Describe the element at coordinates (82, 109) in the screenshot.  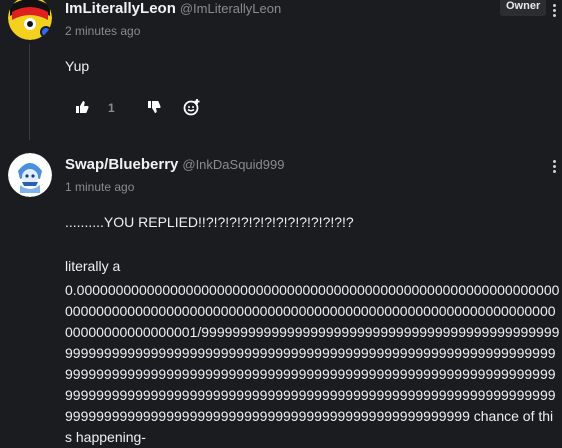
I see `thumbs-up-icon` at that location.